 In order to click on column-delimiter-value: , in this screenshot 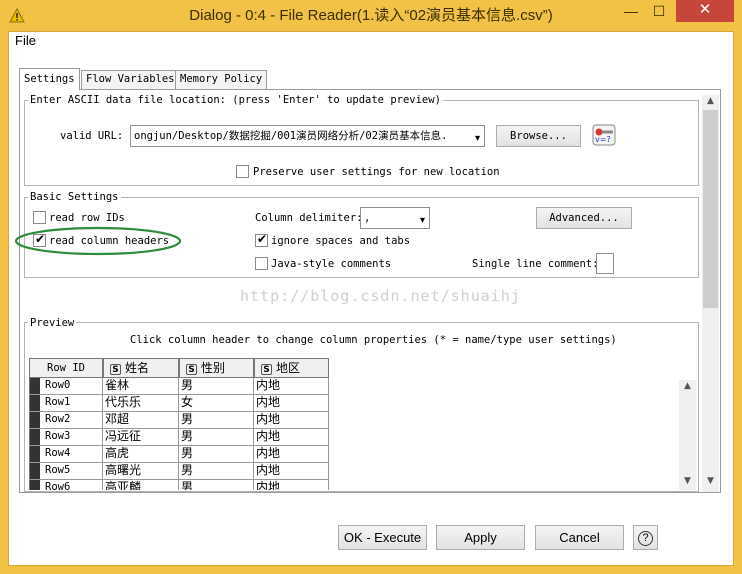, I will do `click(367, 218)`.